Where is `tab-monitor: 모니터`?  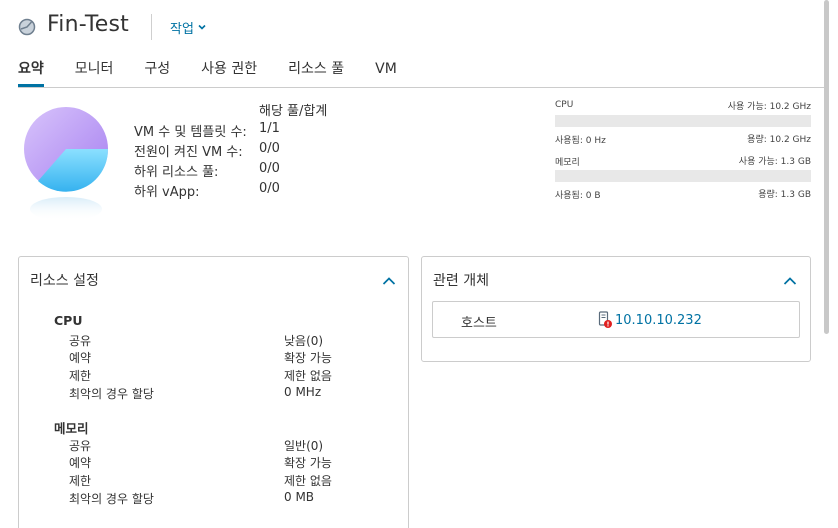 tab-monitor: 모니터 is located at coordinates (94, 72).